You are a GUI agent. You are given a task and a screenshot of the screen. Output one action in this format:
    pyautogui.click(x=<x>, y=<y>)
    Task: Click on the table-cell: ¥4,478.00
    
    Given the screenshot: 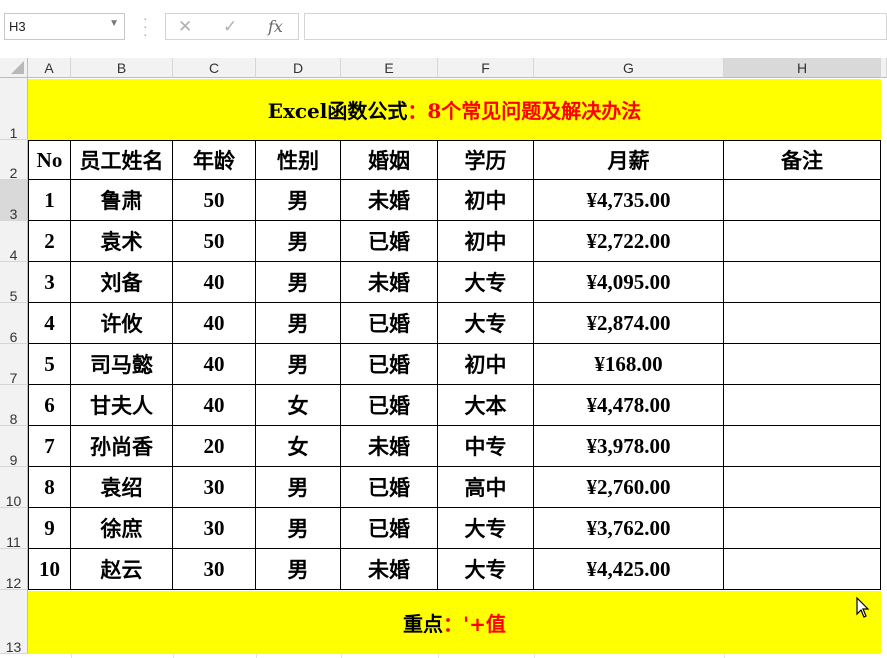 What is the action you would take?
    pyautogui.click(x=629, y=405)
    